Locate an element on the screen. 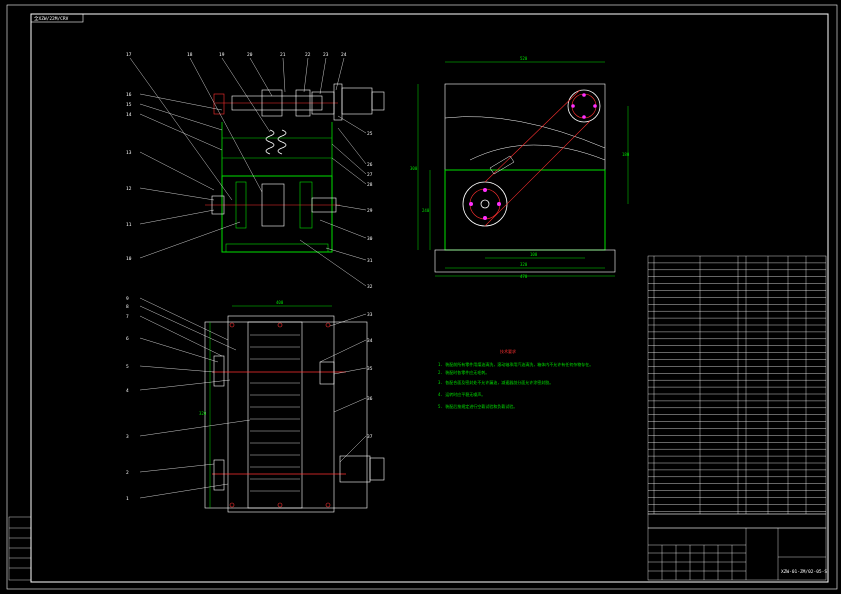 Image resolution: width=841 pixels, height=594 pixels. svg-text: 27 is located at coordinates (370, 175).